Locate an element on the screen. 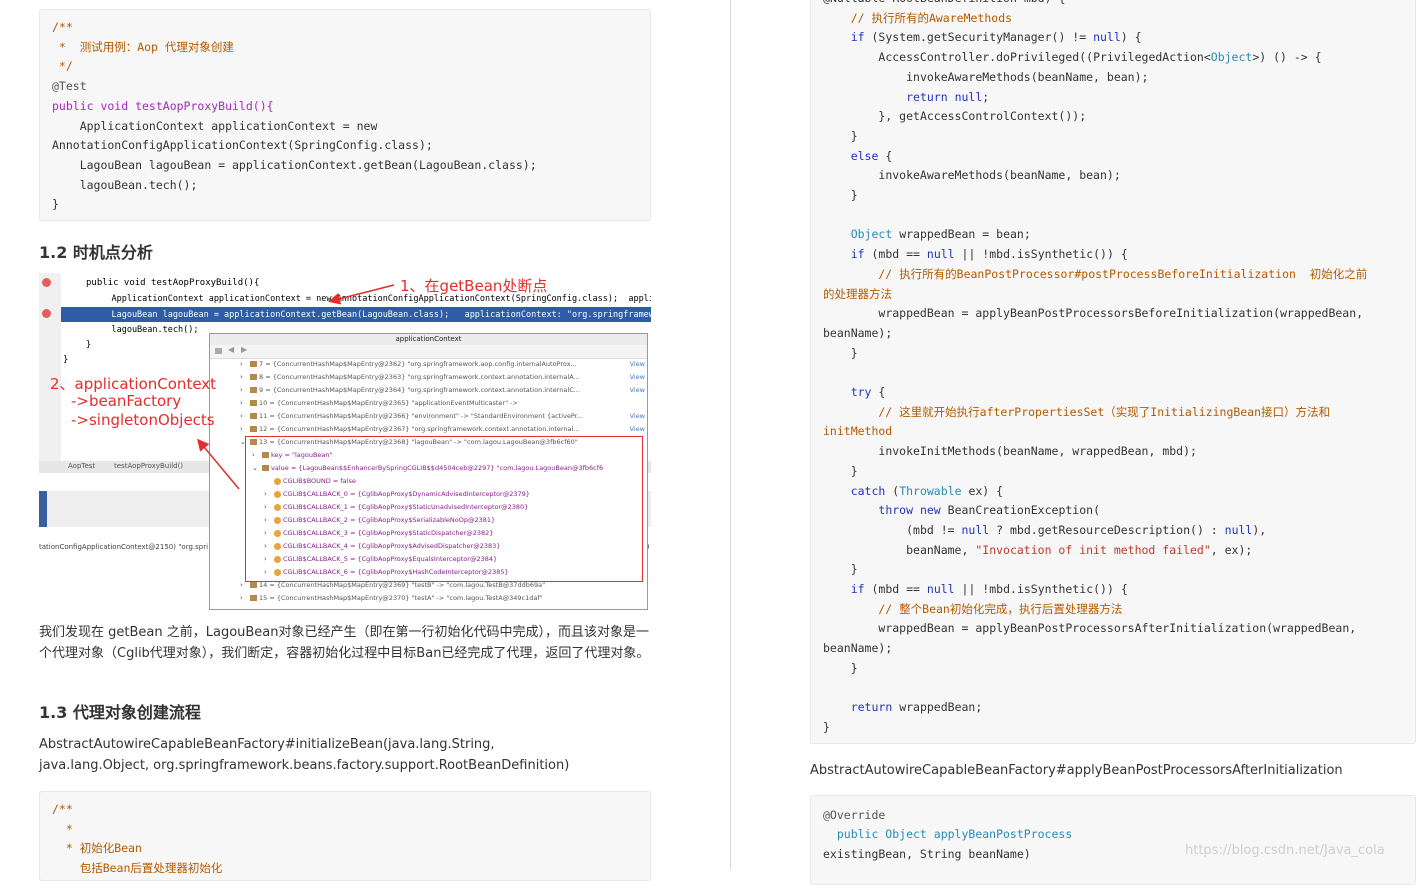 Image resolution: width=1416 pixels, height=885 pixels. code-token: || ! is located at coordinates (972, 254).